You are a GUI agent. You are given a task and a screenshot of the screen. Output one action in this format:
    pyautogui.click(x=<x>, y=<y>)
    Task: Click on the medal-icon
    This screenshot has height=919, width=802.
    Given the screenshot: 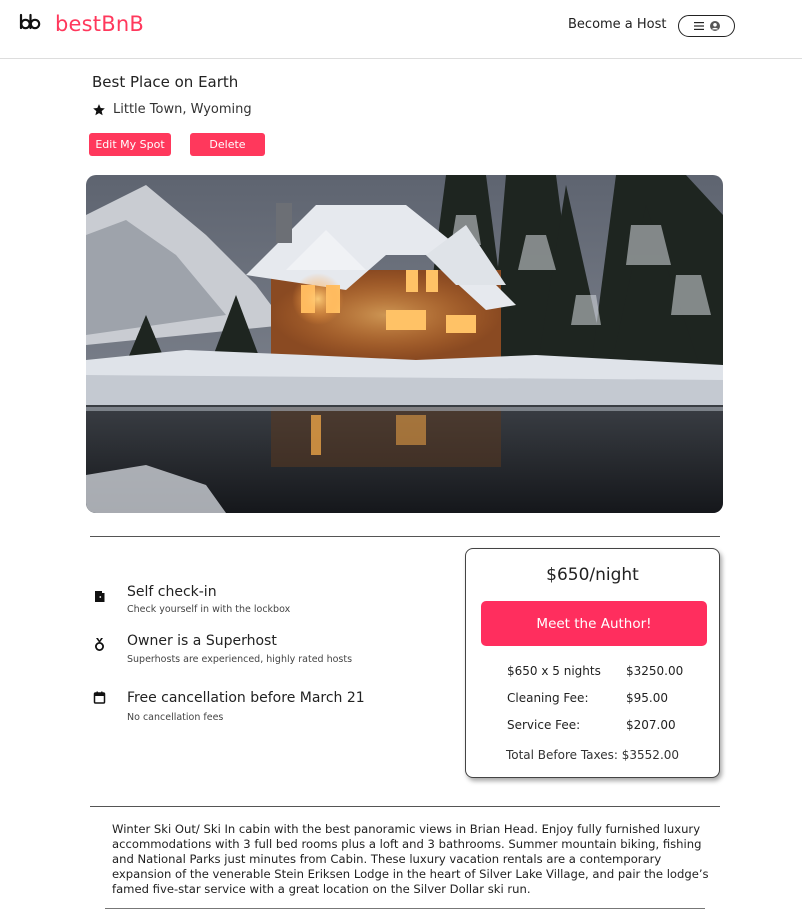 What is the action you would take?
    pyautogui.click(x=99, y=644)
    